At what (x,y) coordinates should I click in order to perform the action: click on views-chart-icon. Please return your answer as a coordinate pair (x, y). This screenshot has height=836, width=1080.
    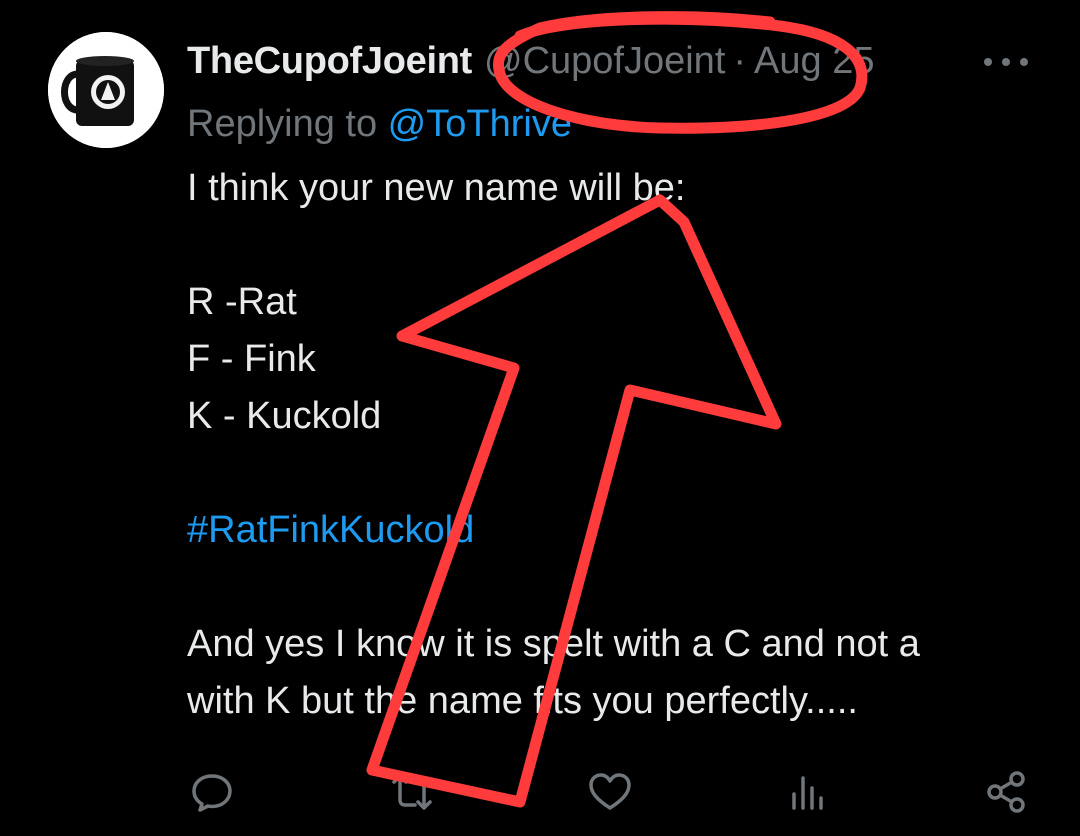
    Looking at the image, I should click on (807, 793).